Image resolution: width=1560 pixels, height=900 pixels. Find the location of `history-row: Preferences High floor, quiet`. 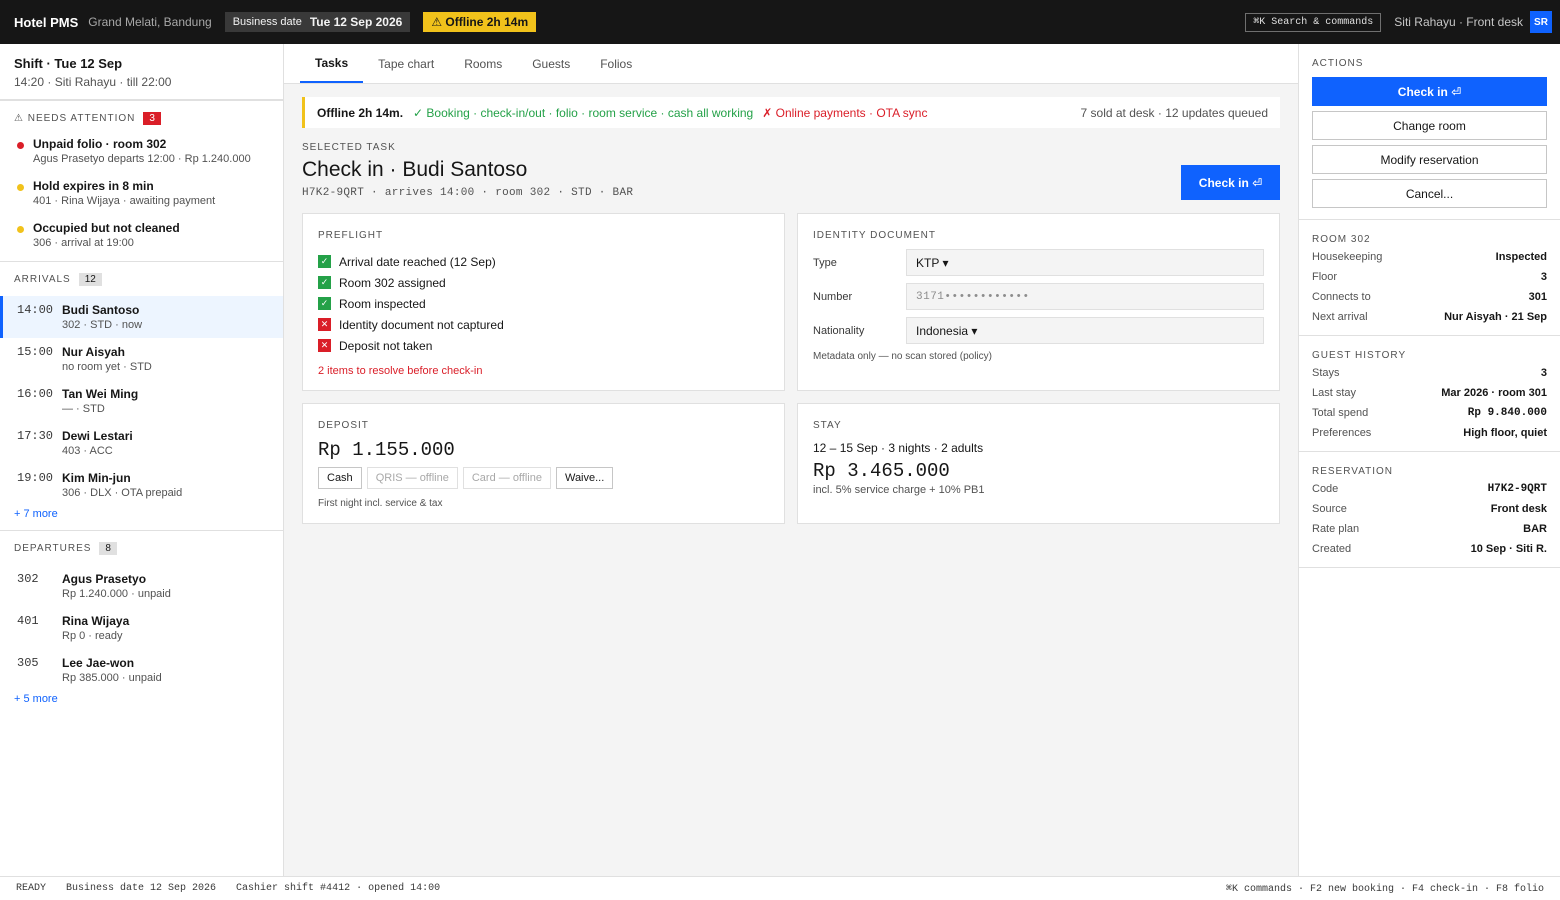

history-row: Preferences High floor, quiet is located at coordinates (1429, 433).